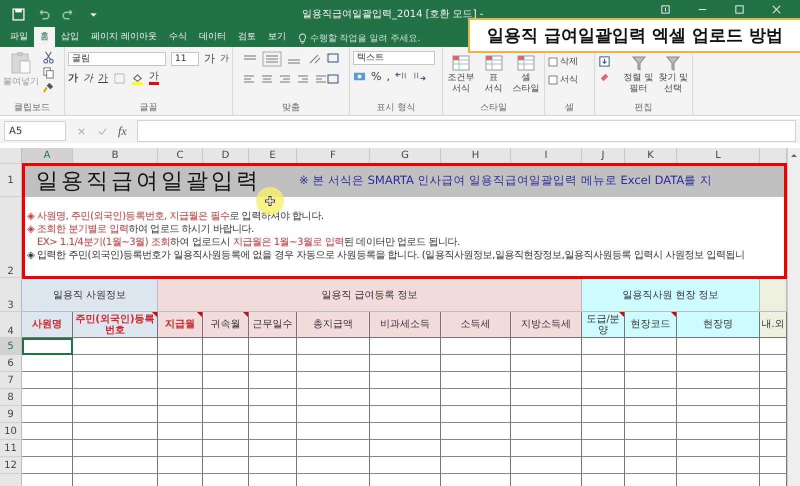  I want to click on bold-button: 가, so click(73, 78).